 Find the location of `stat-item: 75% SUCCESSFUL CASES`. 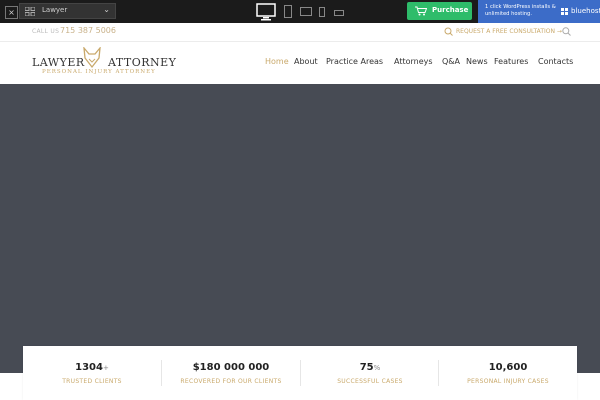

stat-item: 75% SUCCESSFUL CASES is located at coordinates (370, 373).